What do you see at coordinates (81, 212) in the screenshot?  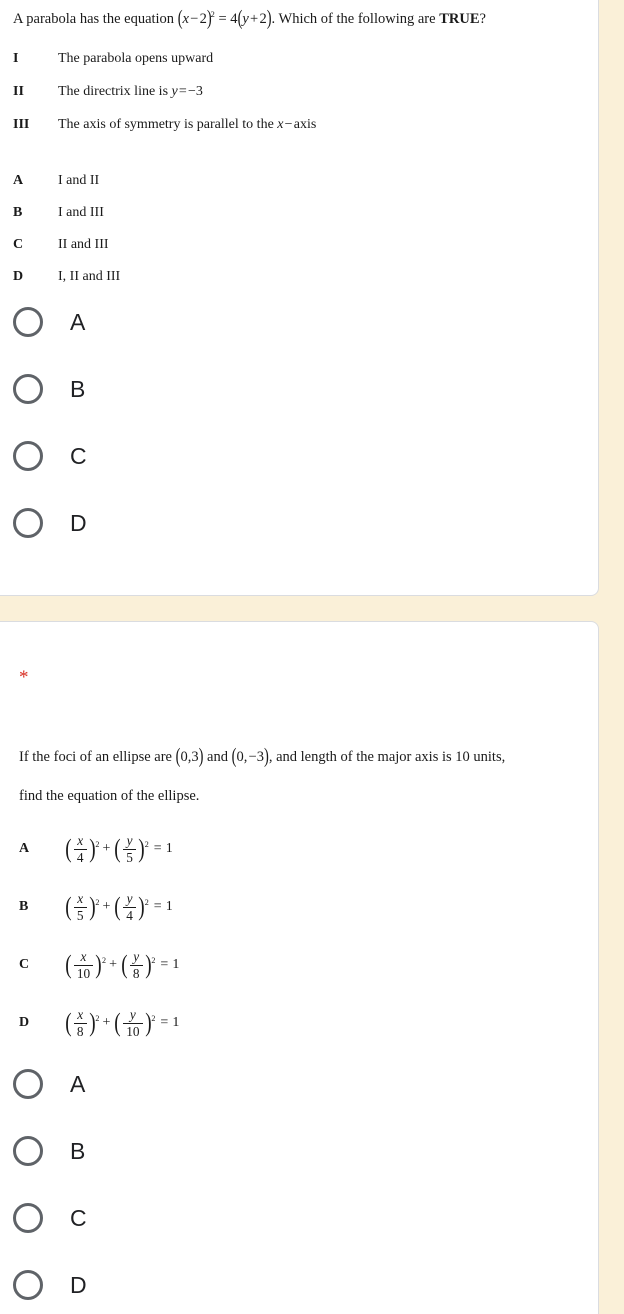 I see `choice-text: I and III` at bounding box center [81, 212].